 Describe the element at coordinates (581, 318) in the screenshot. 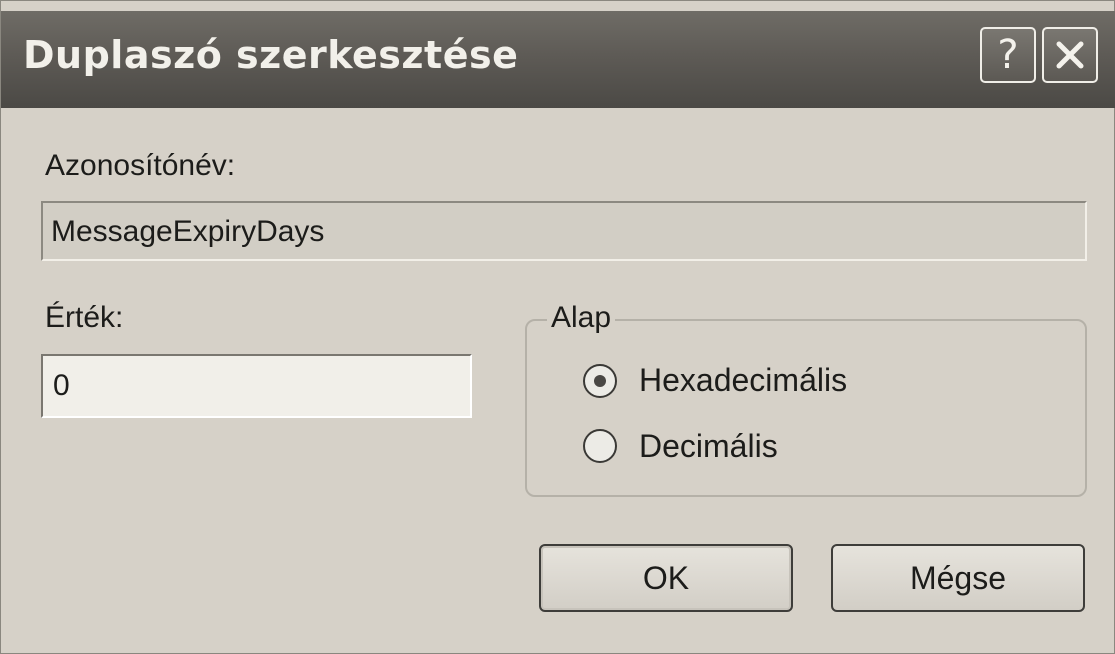

I see `base-group-label: Alap` at that location.